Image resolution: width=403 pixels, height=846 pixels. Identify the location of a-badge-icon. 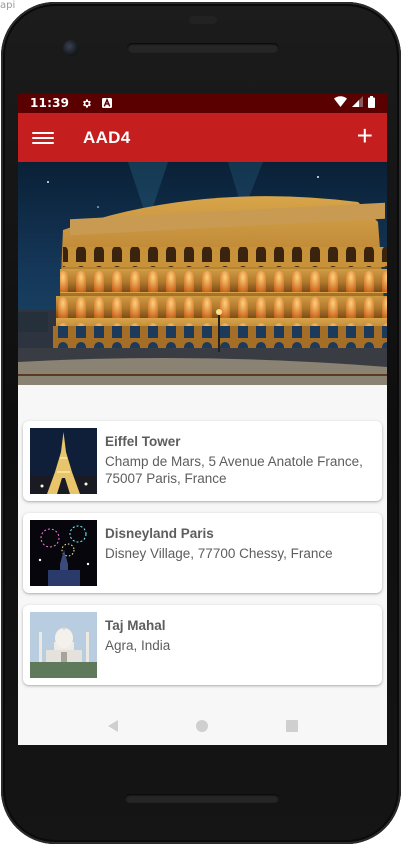
(107, 103).